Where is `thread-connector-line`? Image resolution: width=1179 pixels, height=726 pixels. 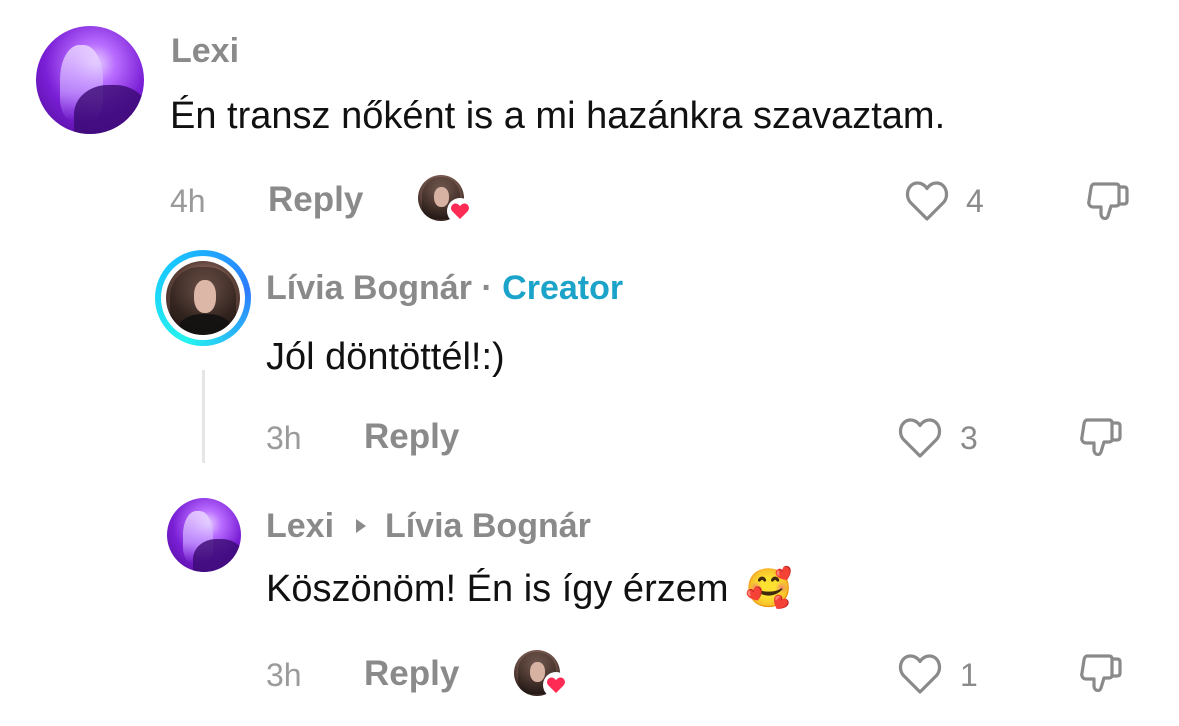 thread-connector-line is located at coordinates (203, 416).